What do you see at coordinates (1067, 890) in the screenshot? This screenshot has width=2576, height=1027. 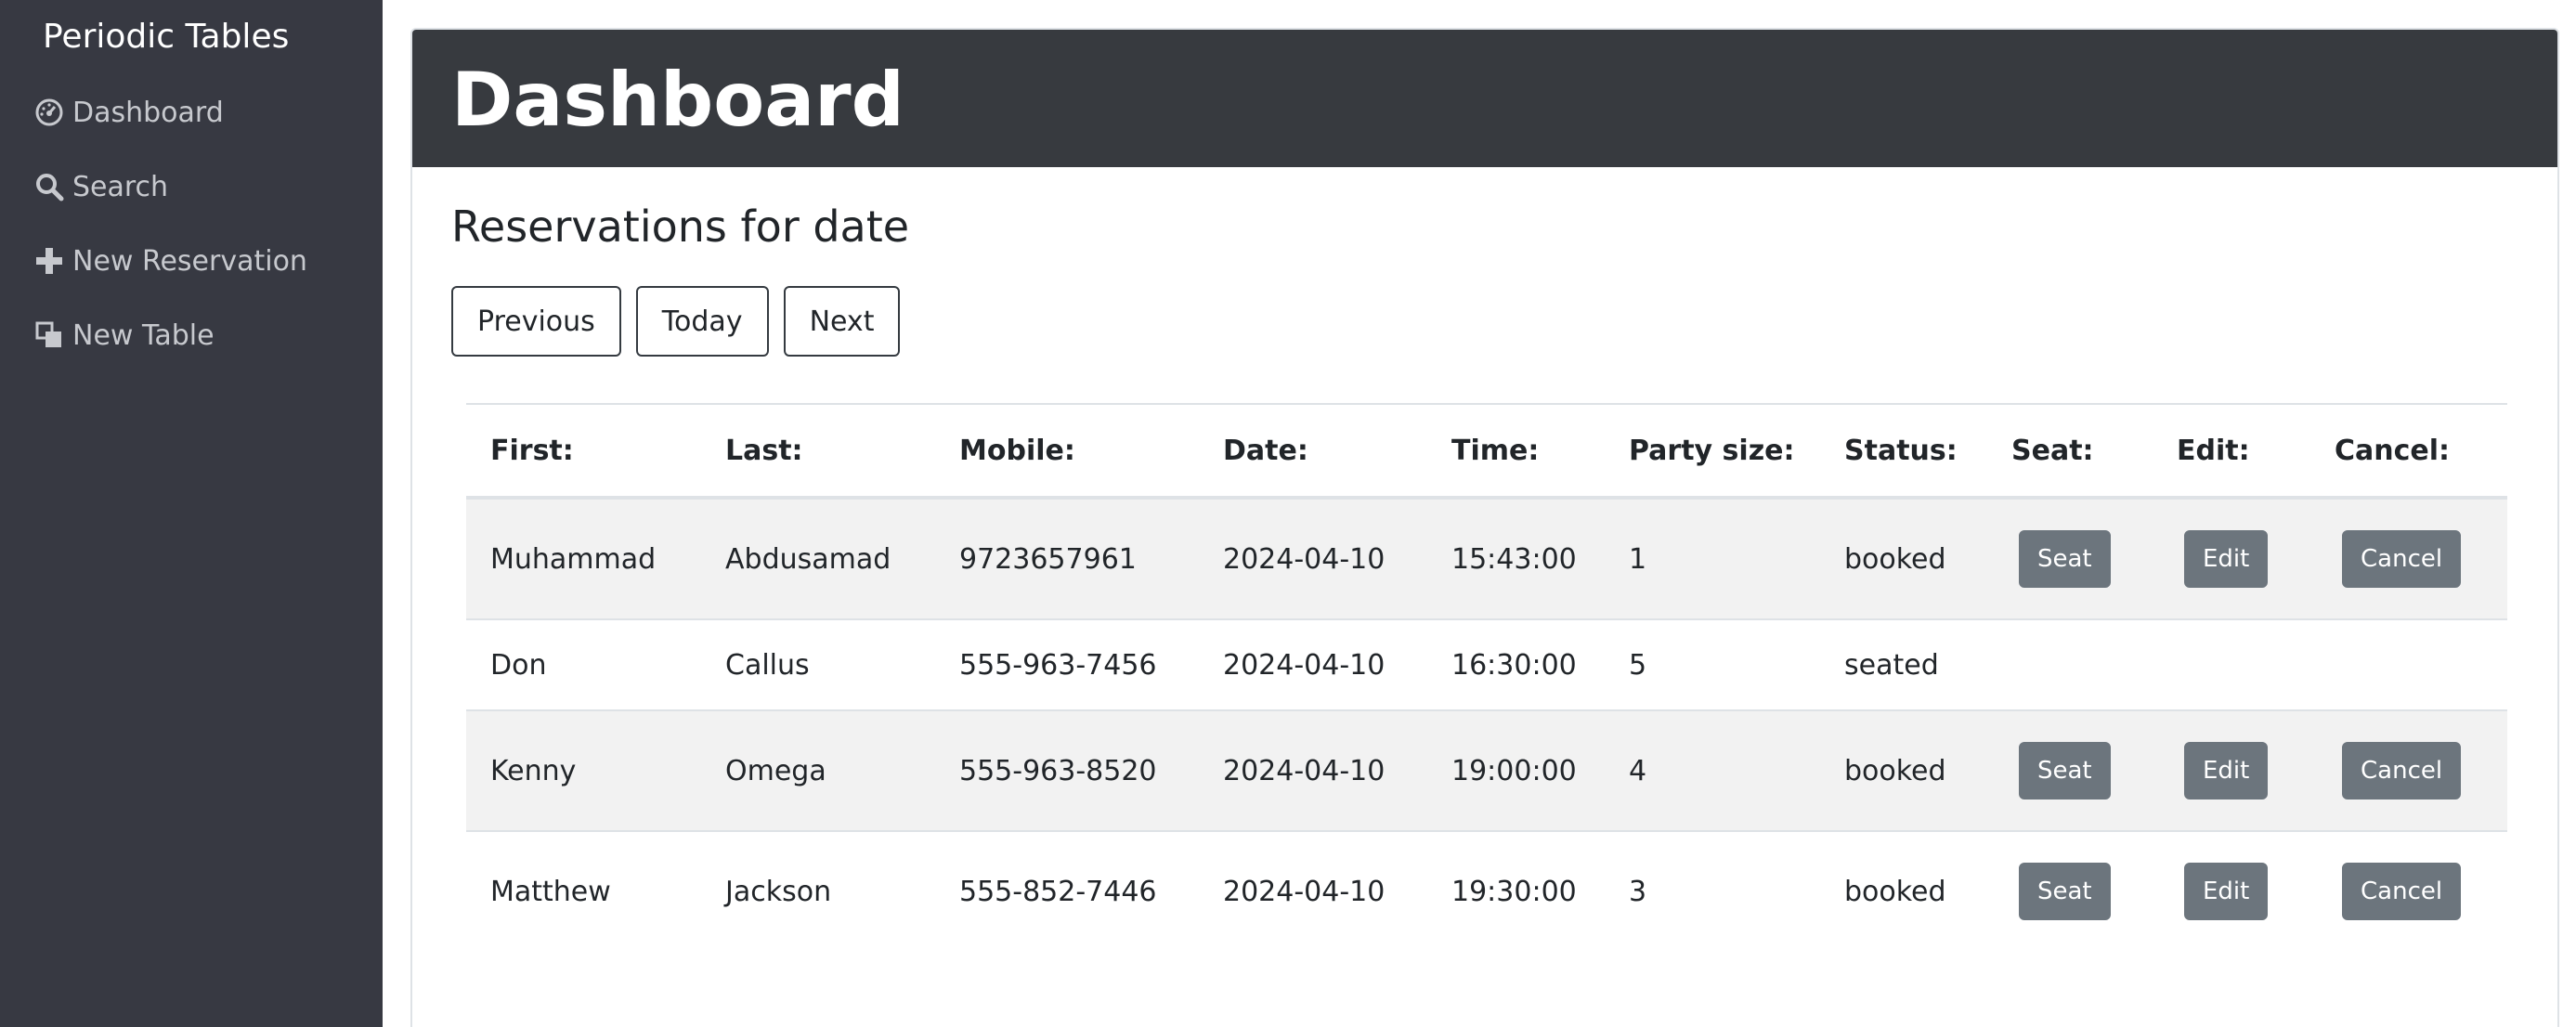 I see `cell-mobile: 555-852-7446` at bounding box center [1067, 890].